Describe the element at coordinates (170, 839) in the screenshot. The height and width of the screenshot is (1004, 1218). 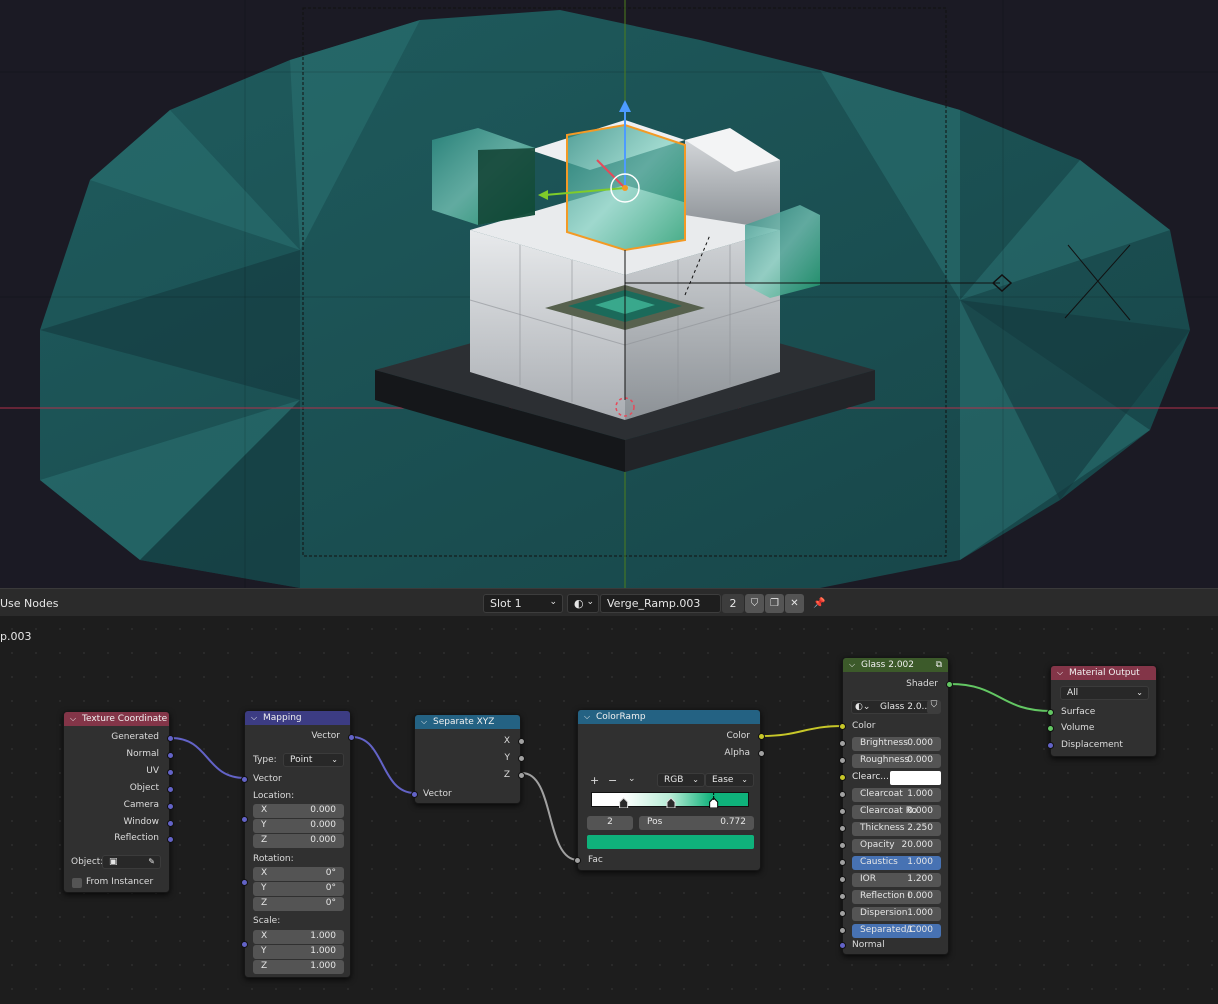
I see `socket-reflection` at that location.